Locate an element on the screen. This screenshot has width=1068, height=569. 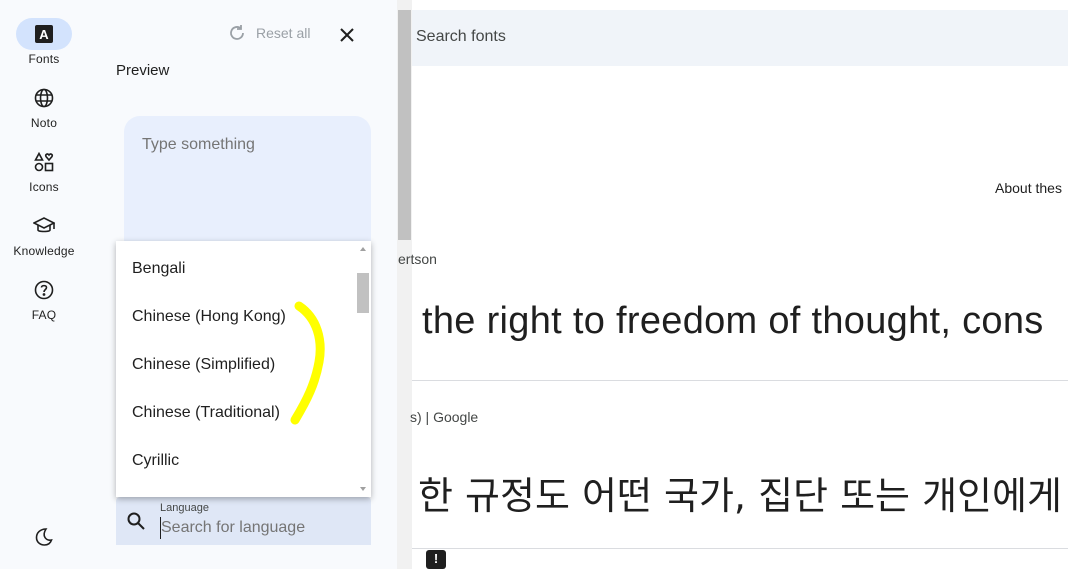
language-search-field: Language is located at coordinates (243, 521).